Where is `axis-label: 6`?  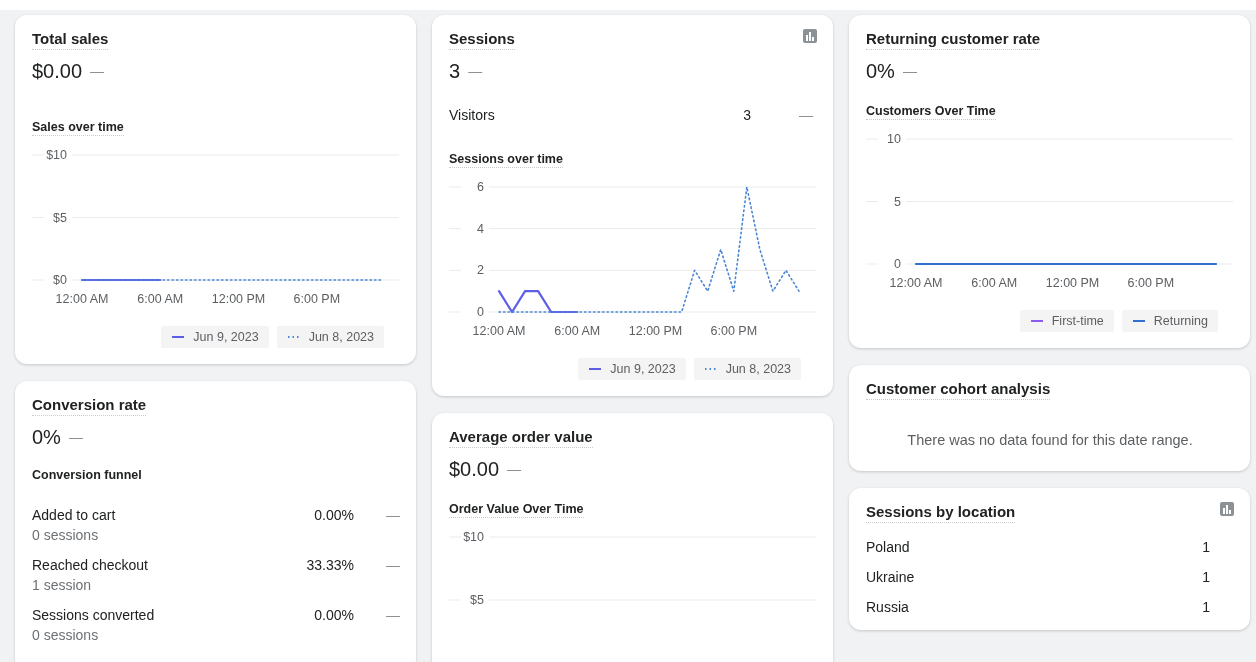 axis-label: 6 is located at coordinates (480, 187).